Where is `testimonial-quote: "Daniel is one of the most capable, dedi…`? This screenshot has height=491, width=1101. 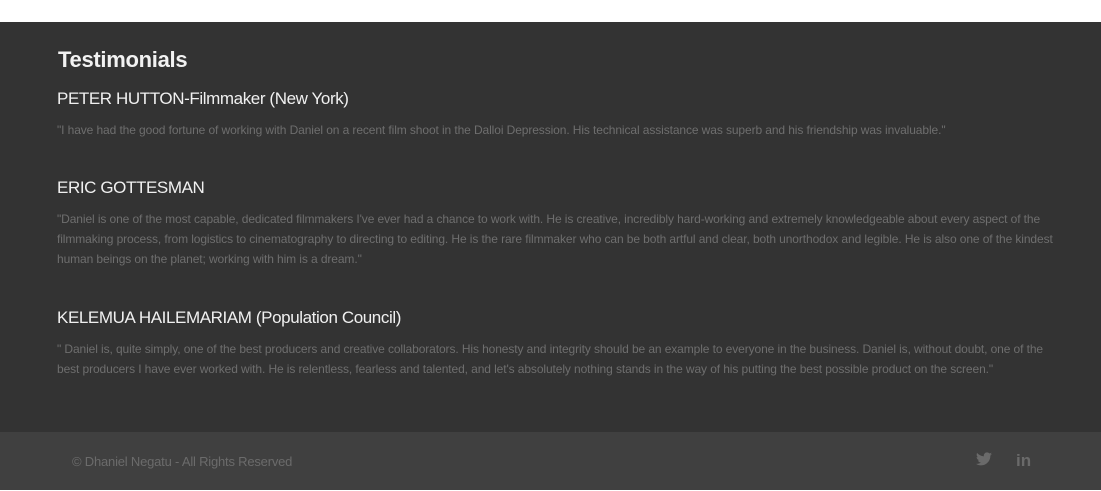
testimonial-quote: "Daniel is one of the most capable, dedi… is located at coordinates (555, 239).